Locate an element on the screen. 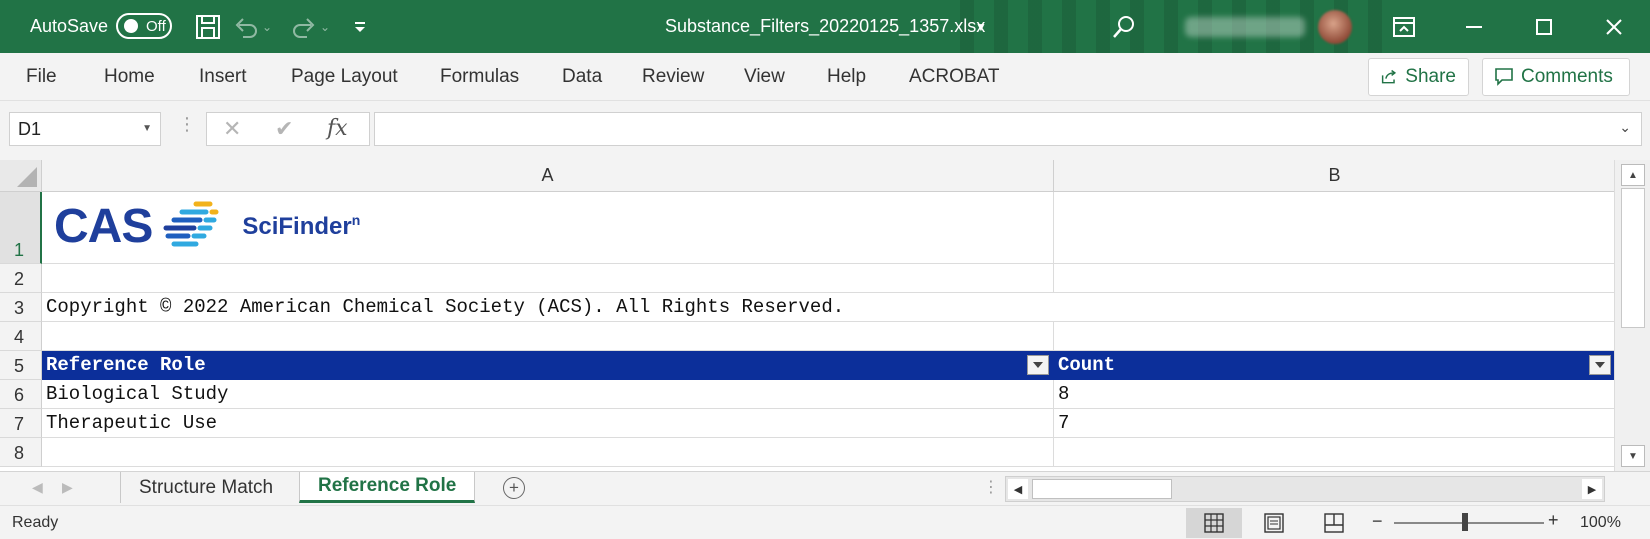 The width and height of the screenshot is (1650, 539). enter-icon: ✔ is located at coordinates (284, 129).